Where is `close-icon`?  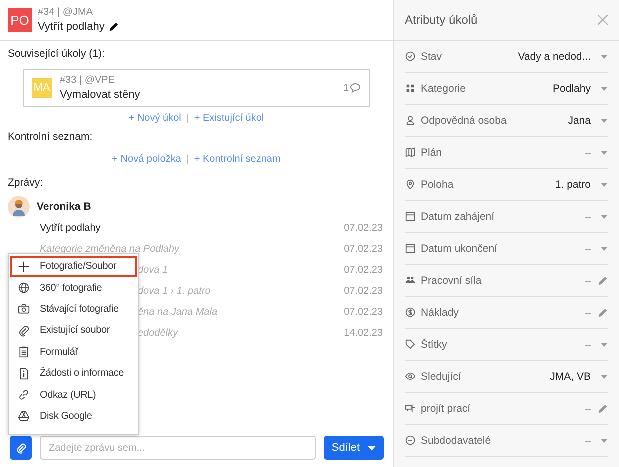 close-icon is located at coordinates (603, 20).